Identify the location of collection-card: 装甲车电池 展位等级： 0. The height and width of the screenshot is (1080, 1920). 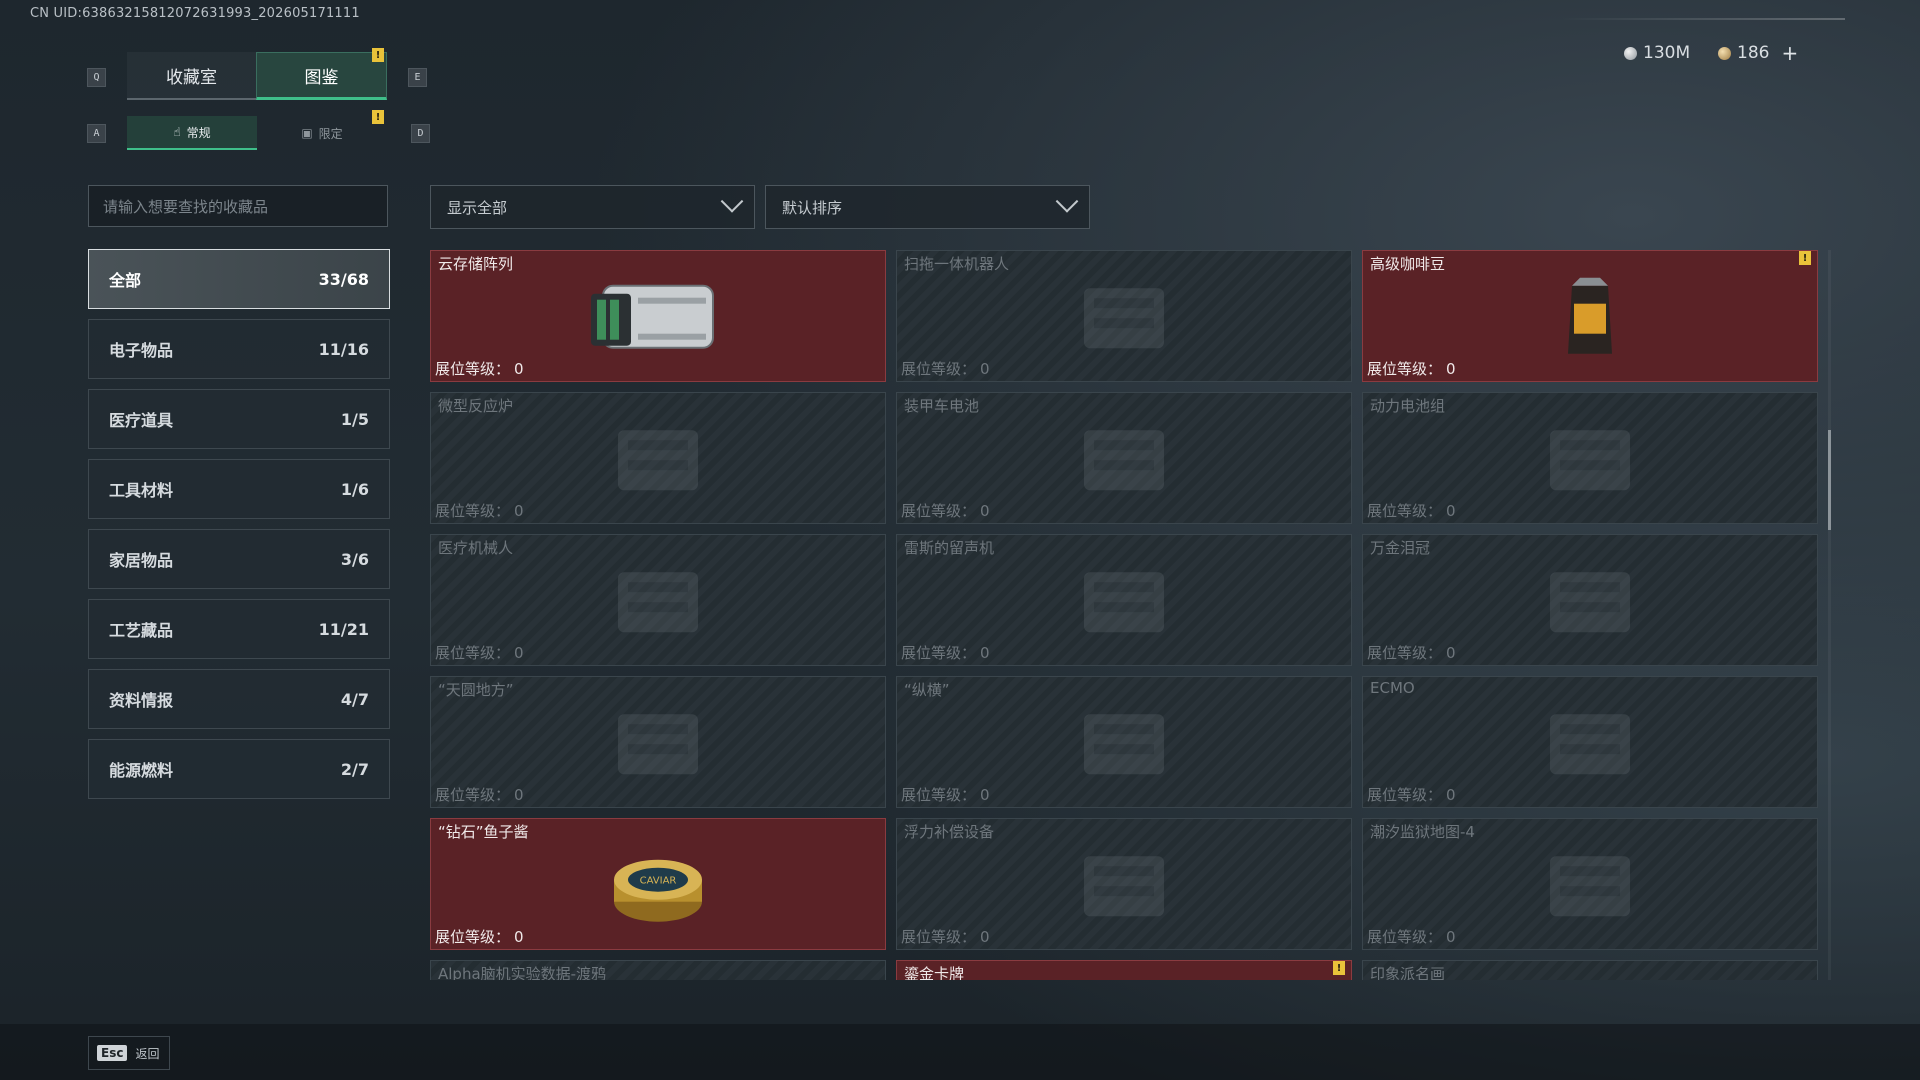
(1124, 458).